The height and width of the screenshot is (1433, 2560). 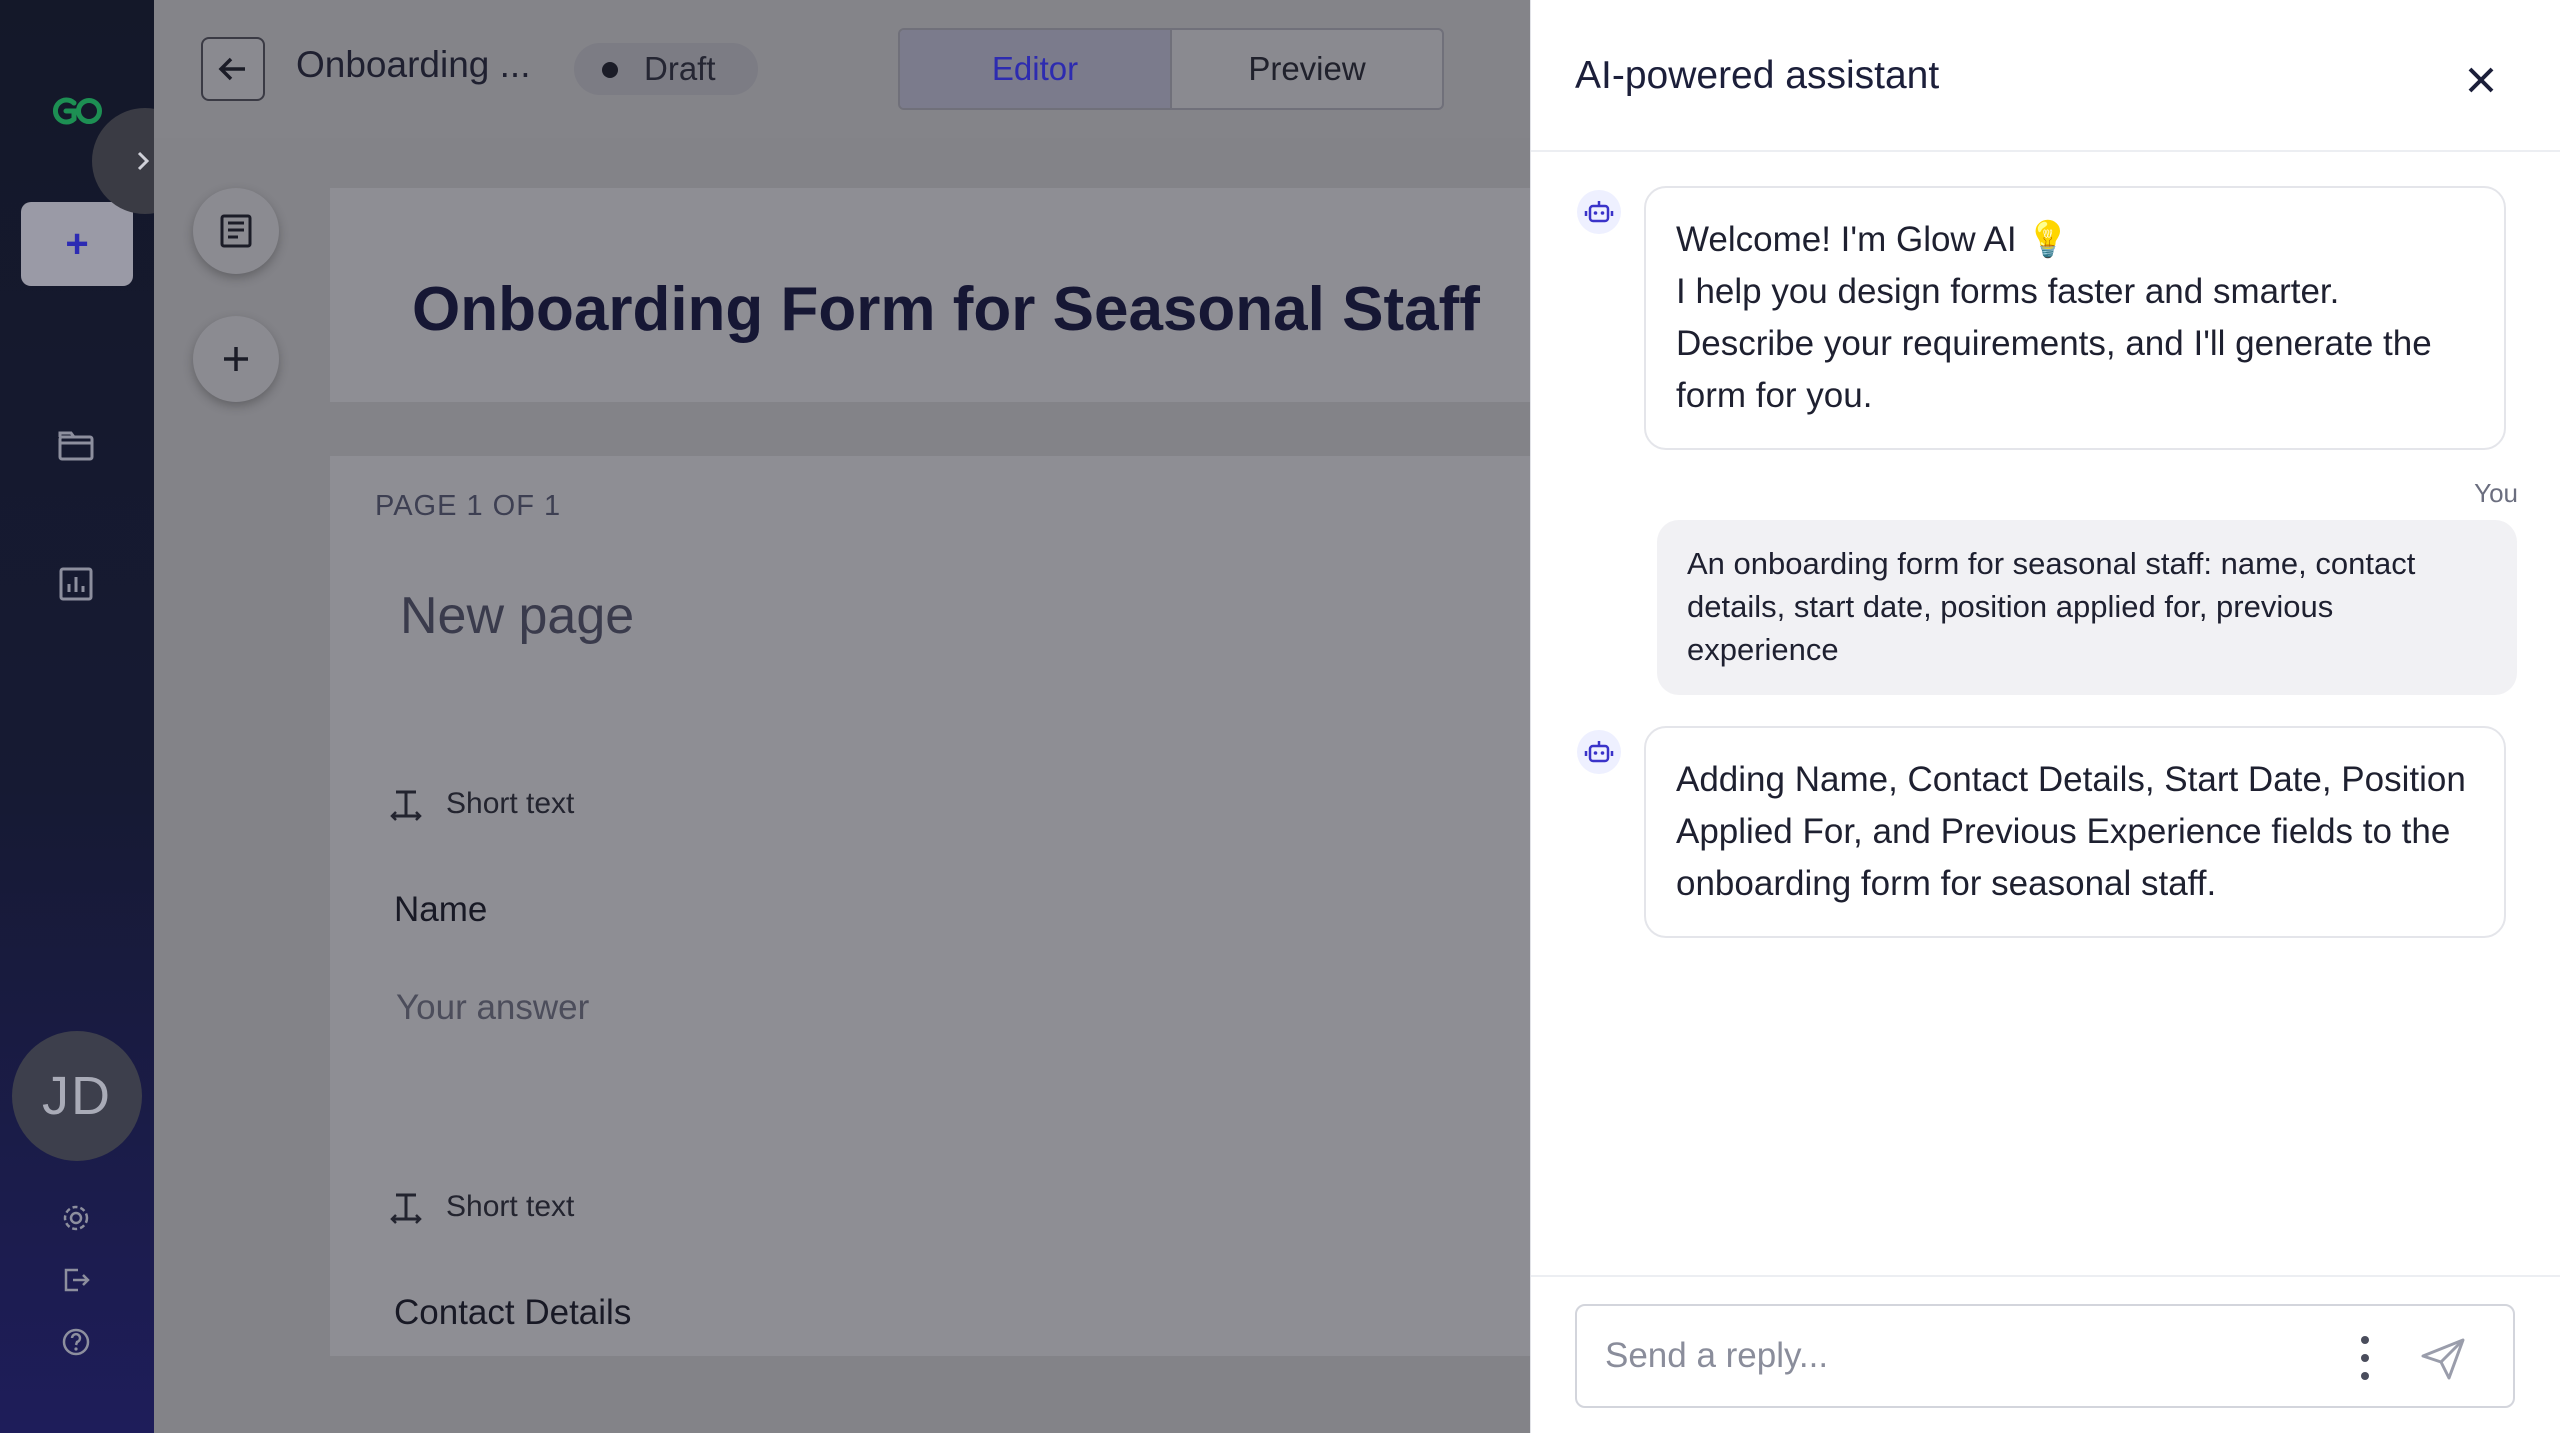 What do you see at coordinates (1307, 69) in the screenshot?
I see `tab-preview: Preview` at bounding box center [1307, 69].